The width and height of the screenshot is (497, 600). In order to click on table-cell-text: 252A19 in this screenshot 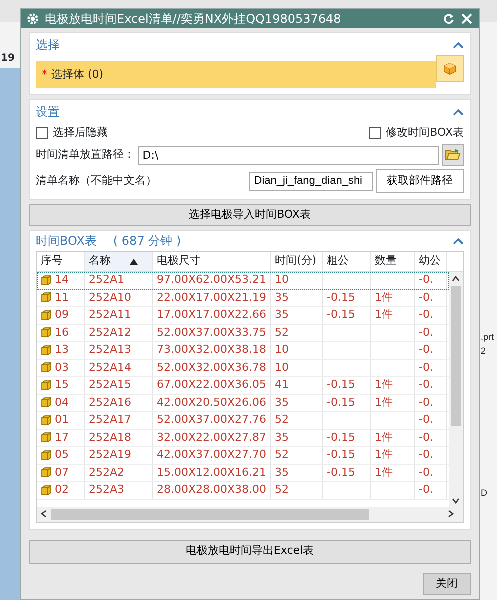, I will do `click(110, 455)`.